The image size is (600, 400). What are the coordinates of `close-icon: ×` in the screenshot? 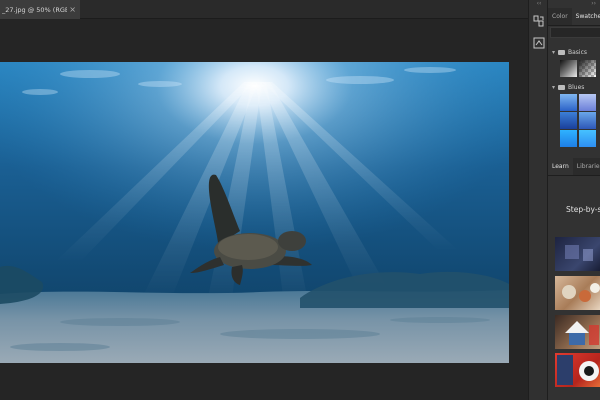 It's located at (72, 9).